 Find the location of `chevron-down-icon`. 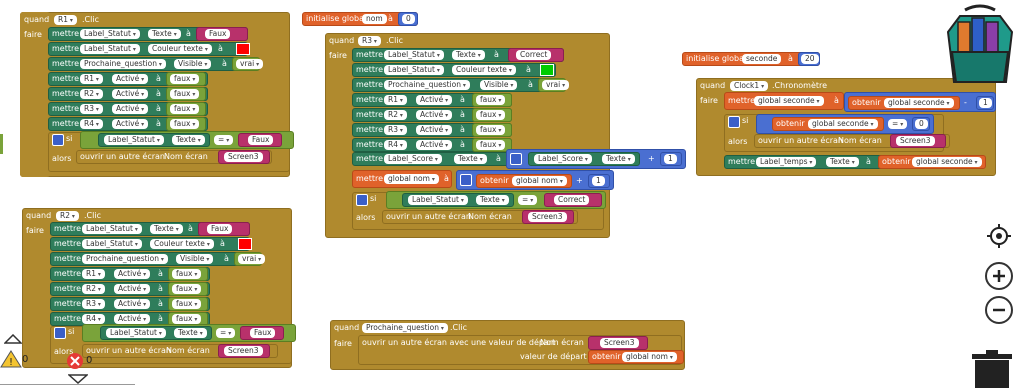

chevron-down-icon is located at coordinates (78, 379).